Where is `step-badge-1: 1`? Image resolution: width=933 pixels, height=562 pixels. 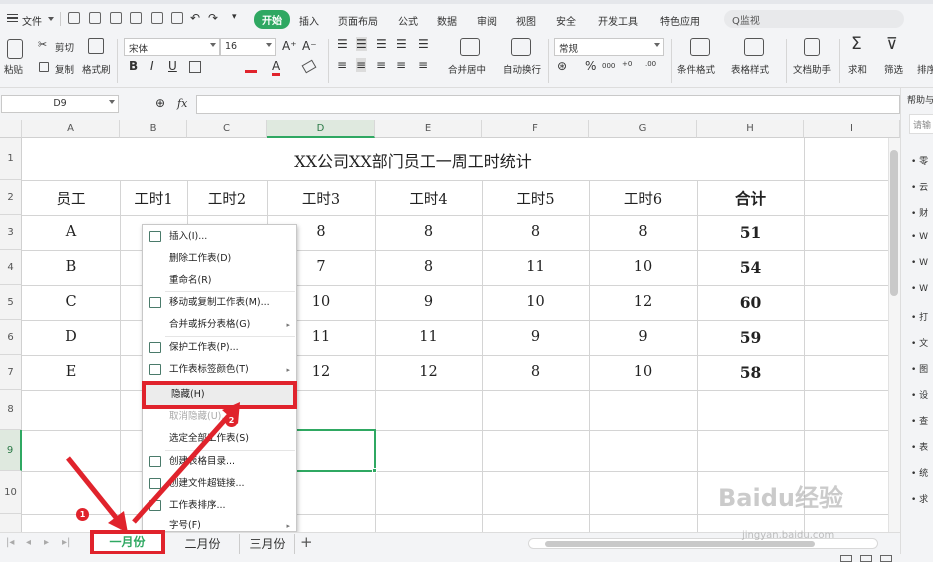 step-badge-1: 1 is located at coordinates (82, 514).